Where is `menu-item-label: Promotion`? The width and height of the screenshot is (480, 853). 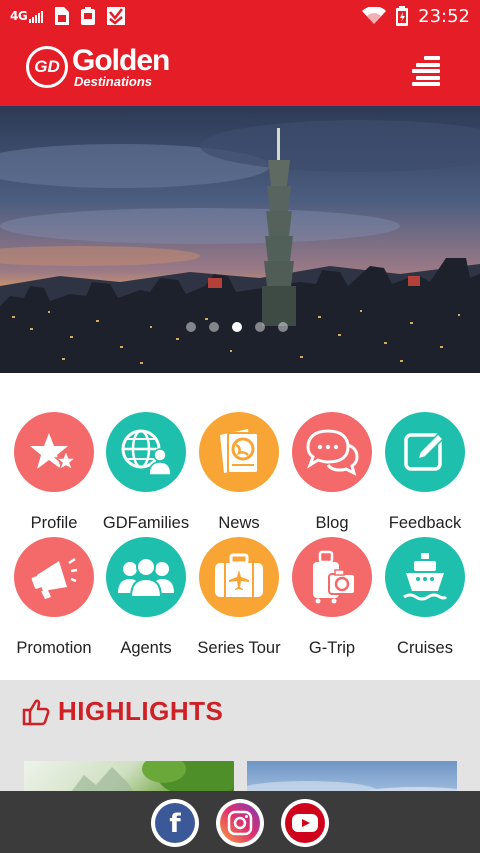 menu-item-label: Promotion is located at coordinates (54, 648).